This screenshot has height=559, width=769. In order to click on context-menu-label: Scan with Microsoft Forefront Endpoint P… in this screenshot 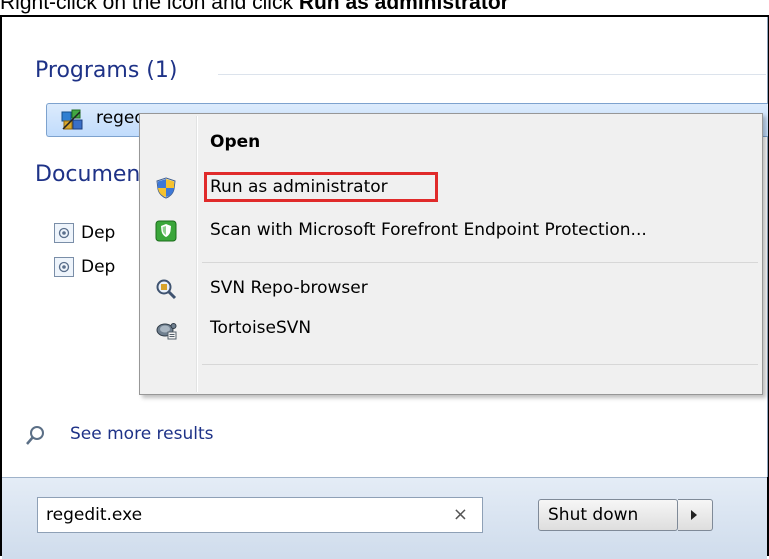, I will do `click(428, 230)`.